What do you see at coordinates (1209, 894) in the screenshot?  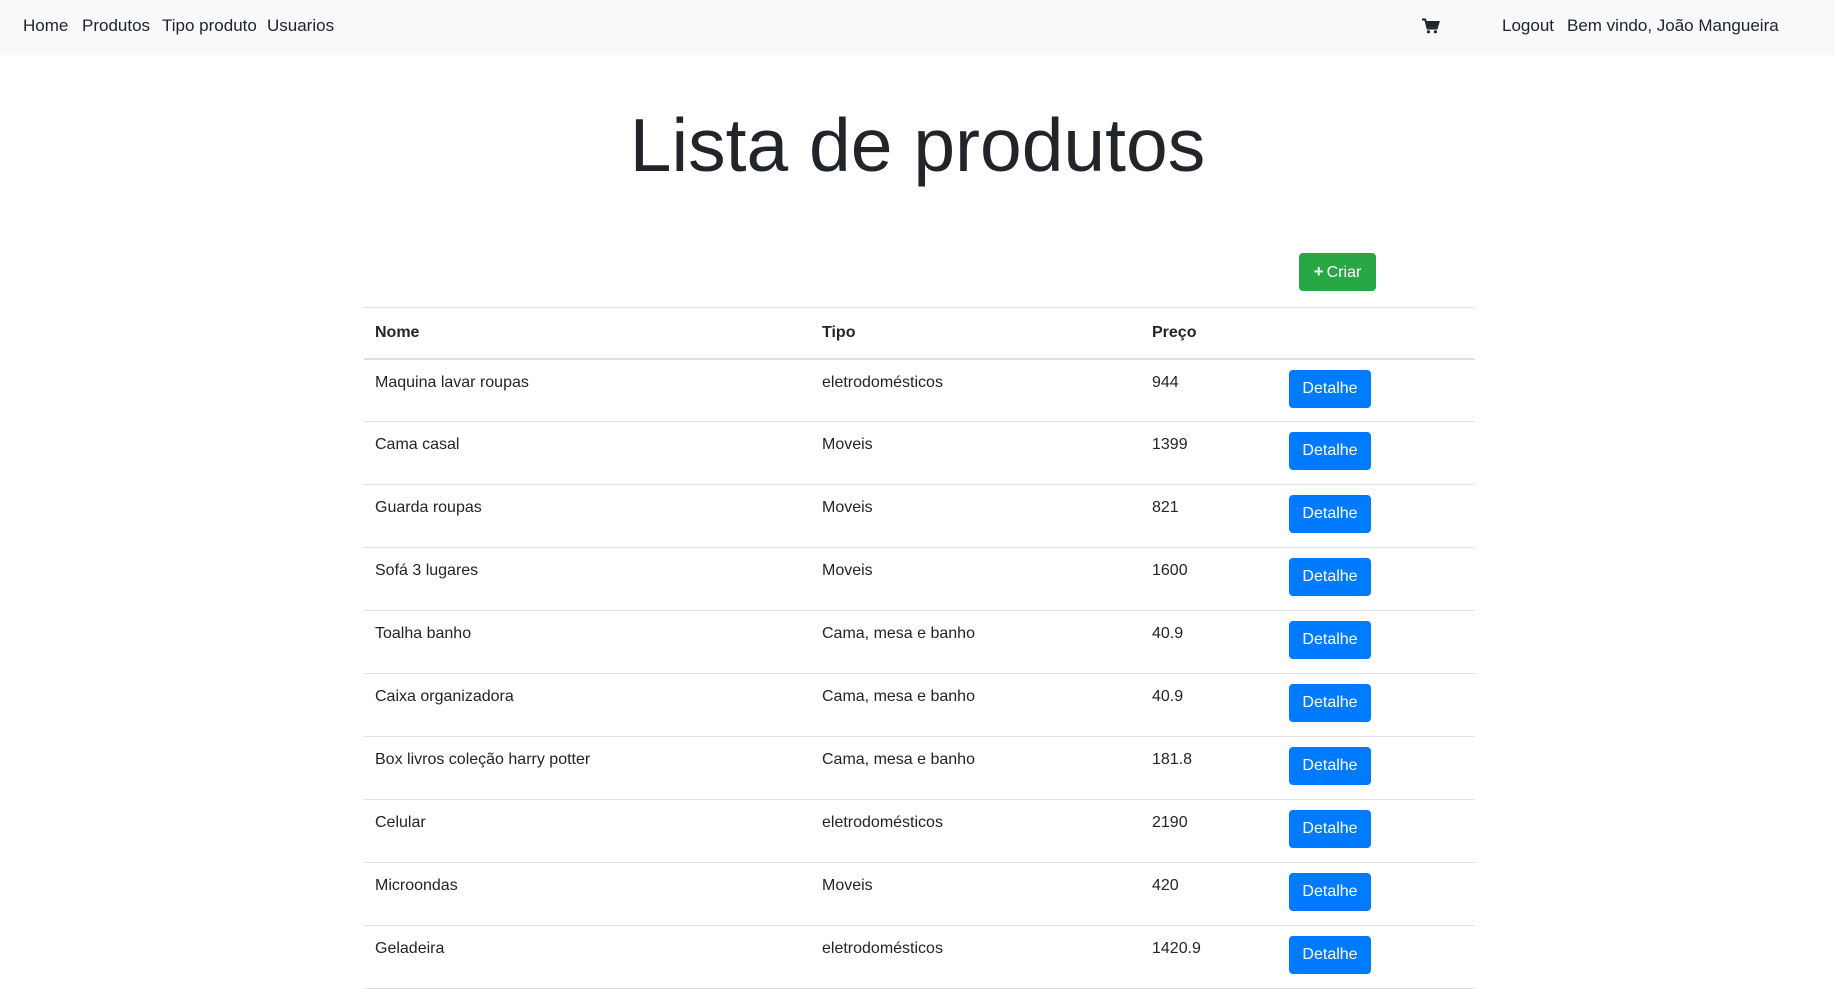 I see `cell-preco: 420` at bounding box center [1209, 894].